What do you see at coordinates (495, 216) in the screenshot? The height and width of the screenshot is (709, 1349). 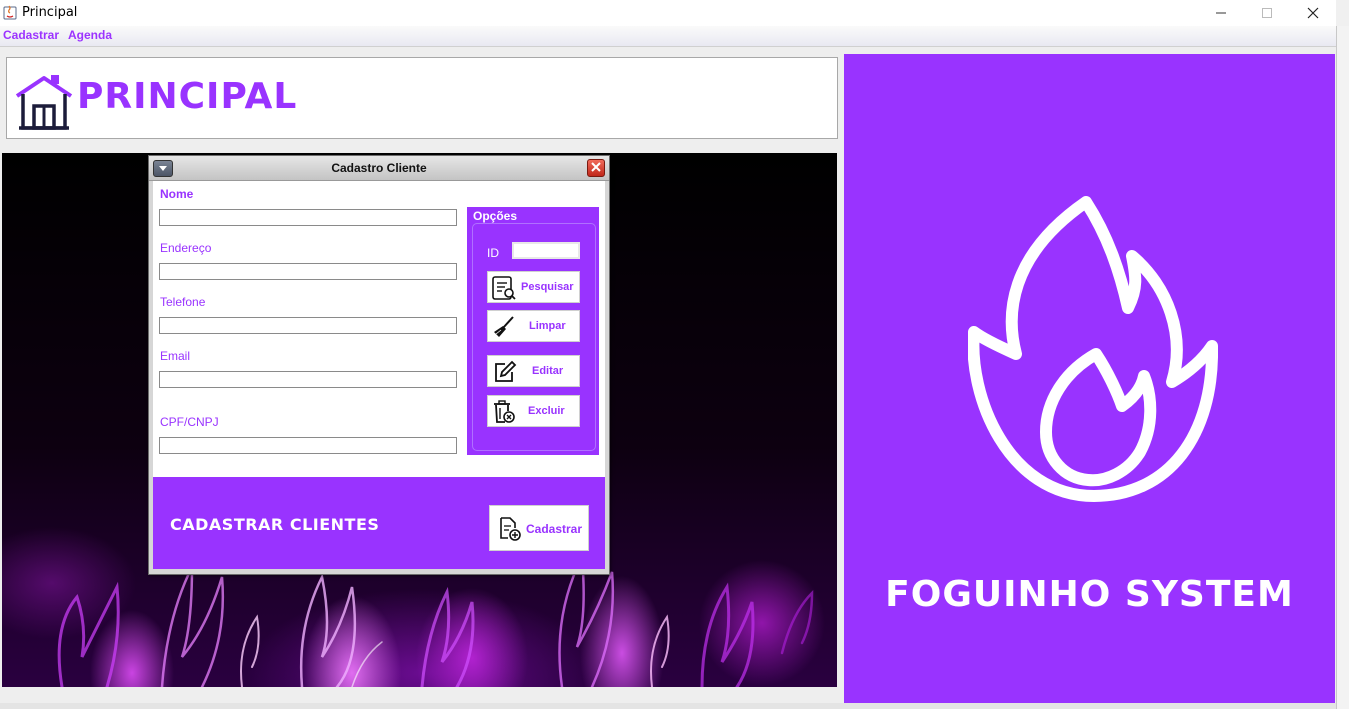 I see `options-title: Opções` at bounding box center [495, 216].